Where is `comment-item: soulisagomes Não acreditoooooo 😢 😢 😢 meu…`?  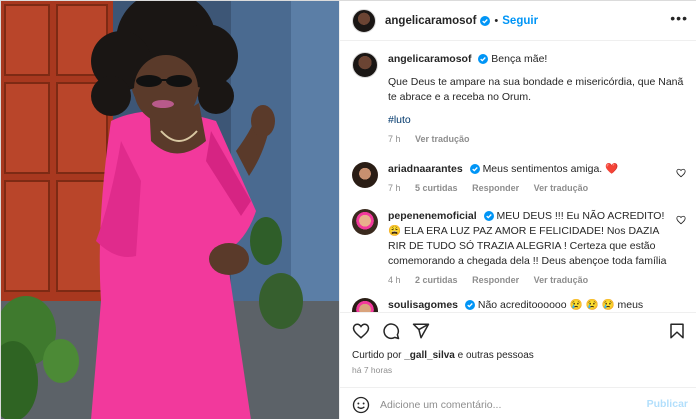
comment-item: soulisagomes Não acreditoooooo 😢 😢 😢 meu… is located at coordinates (520, 305).